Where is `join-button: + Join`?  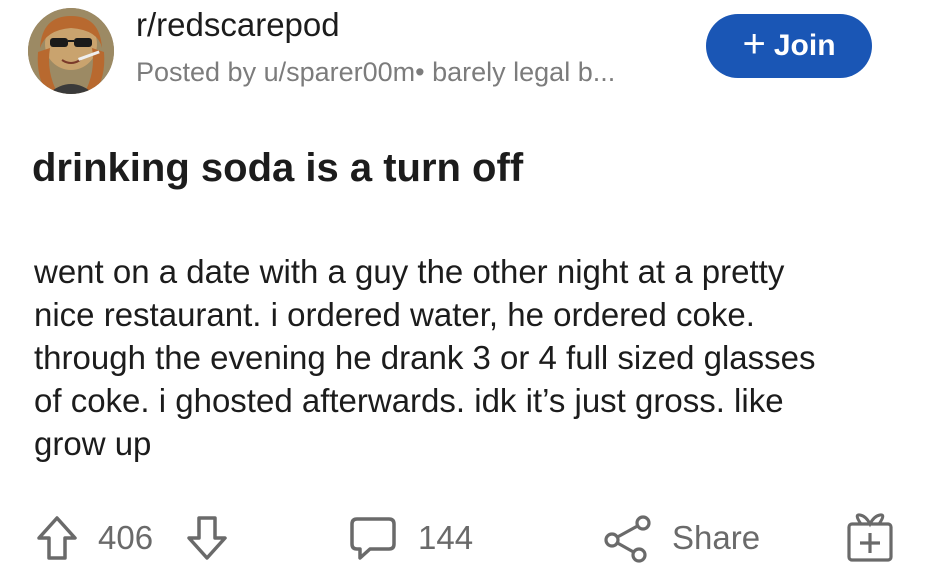
join-button: + Join is located at coordinates (789, 46).